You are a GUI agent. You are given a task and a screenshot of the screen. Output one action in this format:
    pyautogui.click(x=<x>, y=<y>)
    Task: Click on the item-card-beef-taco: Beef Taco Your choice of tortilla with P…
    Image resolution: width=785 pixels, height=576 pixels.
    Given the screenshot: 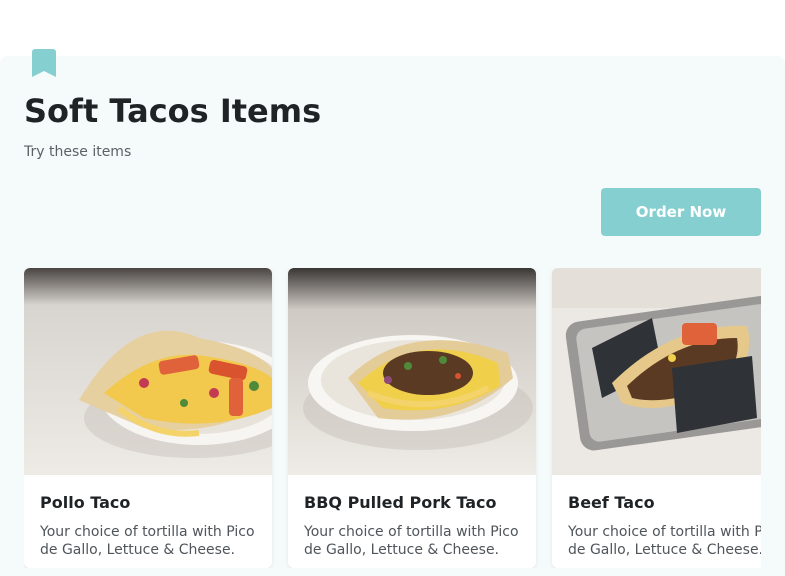 What is the action you would take?
    pyautogui.click(x=656, y=418)
    